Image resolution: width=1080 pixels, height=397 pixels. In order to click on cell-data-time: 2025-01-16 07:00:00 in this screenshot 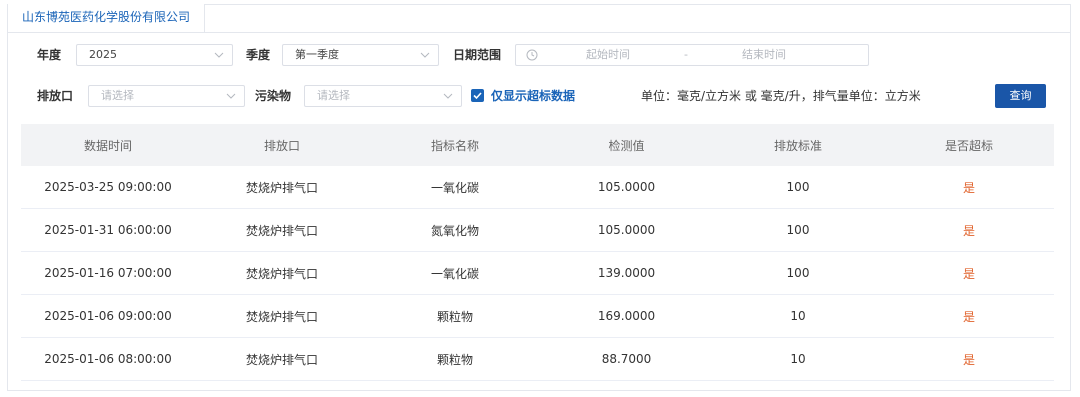, I will do `click(108, 273)`.